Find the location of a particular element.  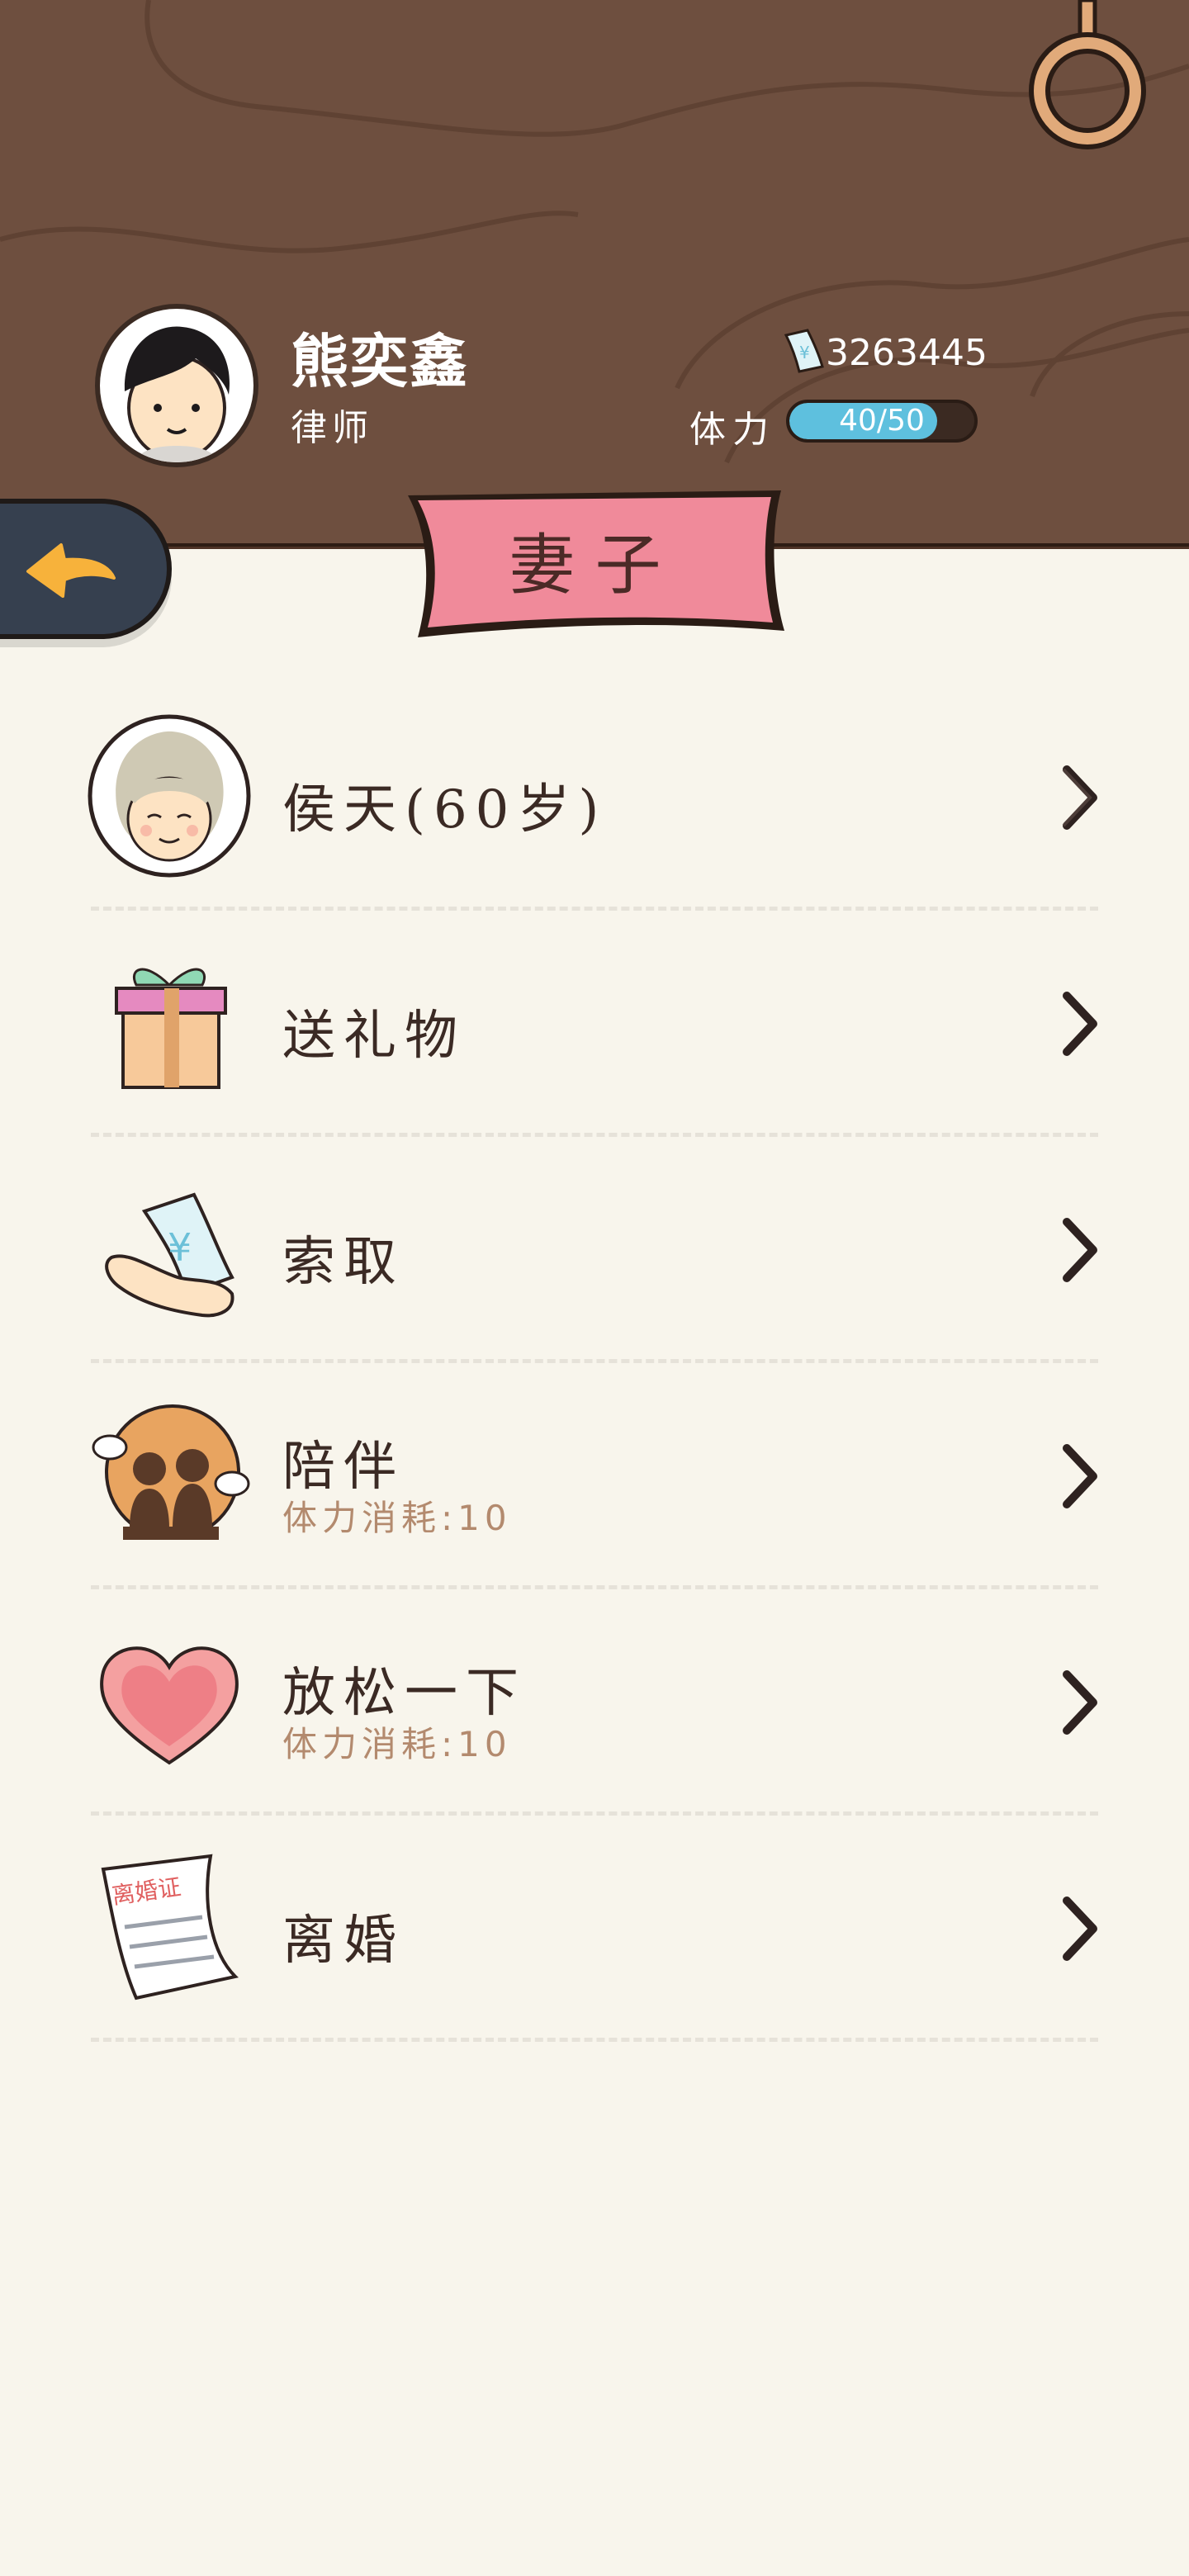

send-gift-item: 送礼物 is located at coordinates (594, 1024).